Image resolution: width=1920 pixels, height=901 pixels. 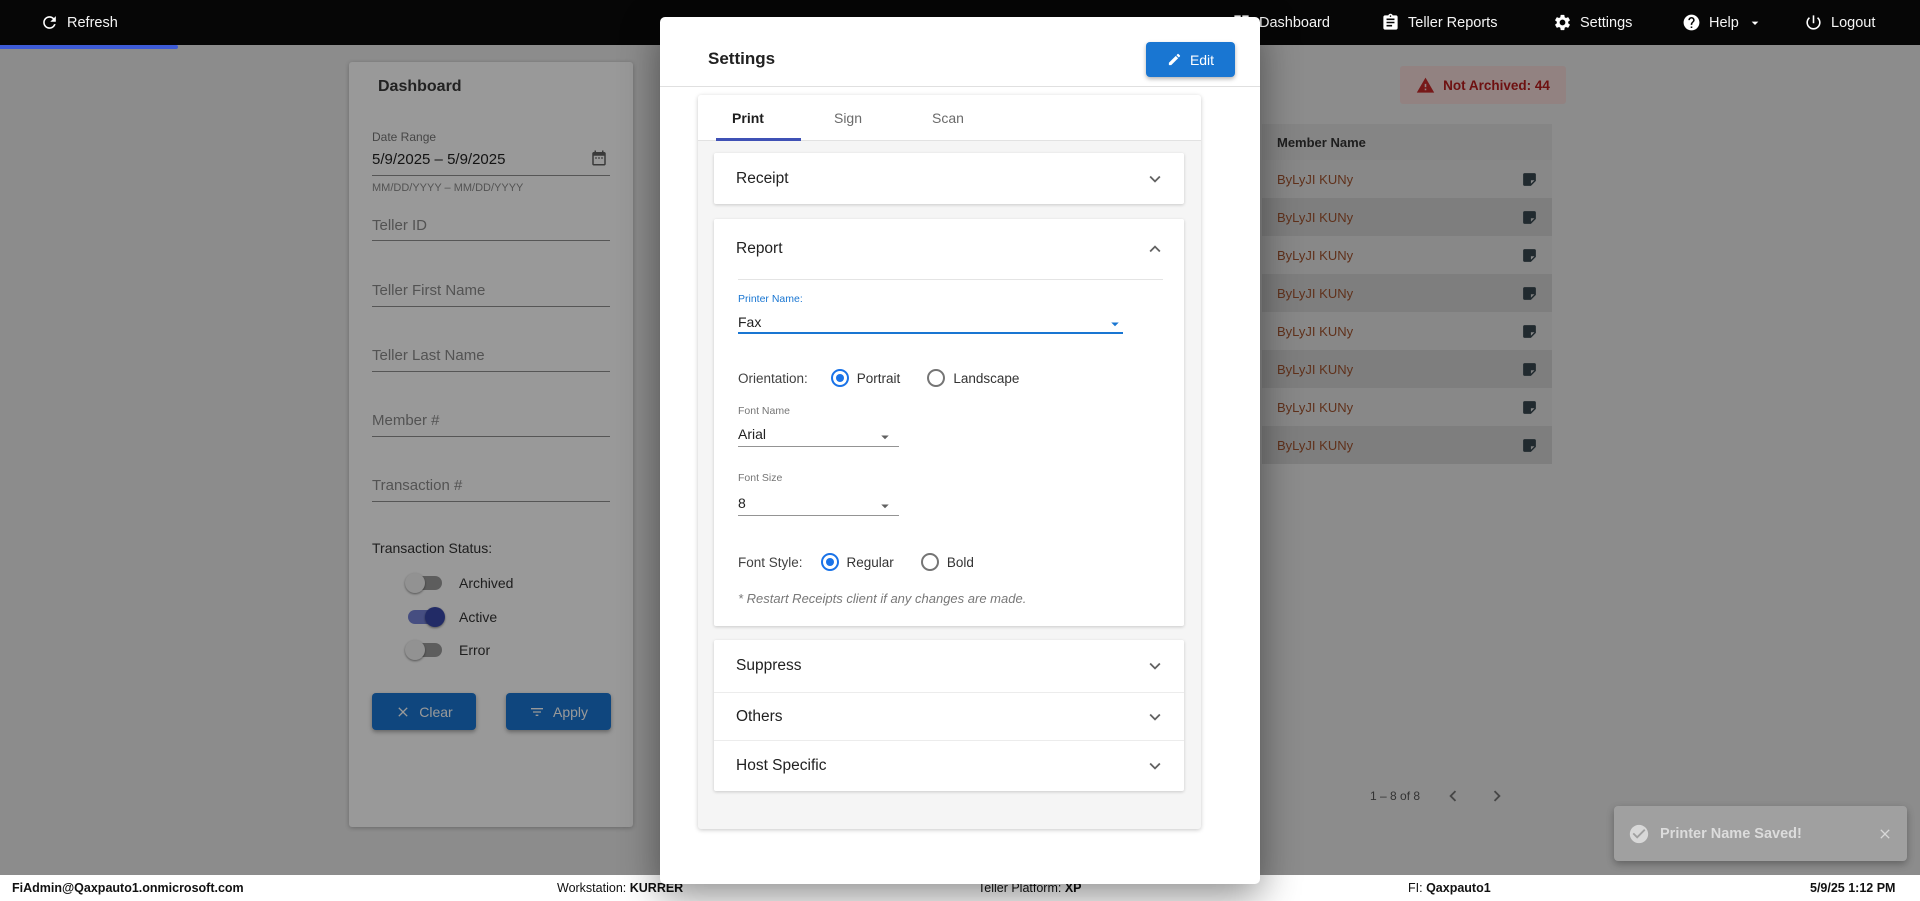 I want to click on font-style-label: Font Style:, so click(x=770, y=562).